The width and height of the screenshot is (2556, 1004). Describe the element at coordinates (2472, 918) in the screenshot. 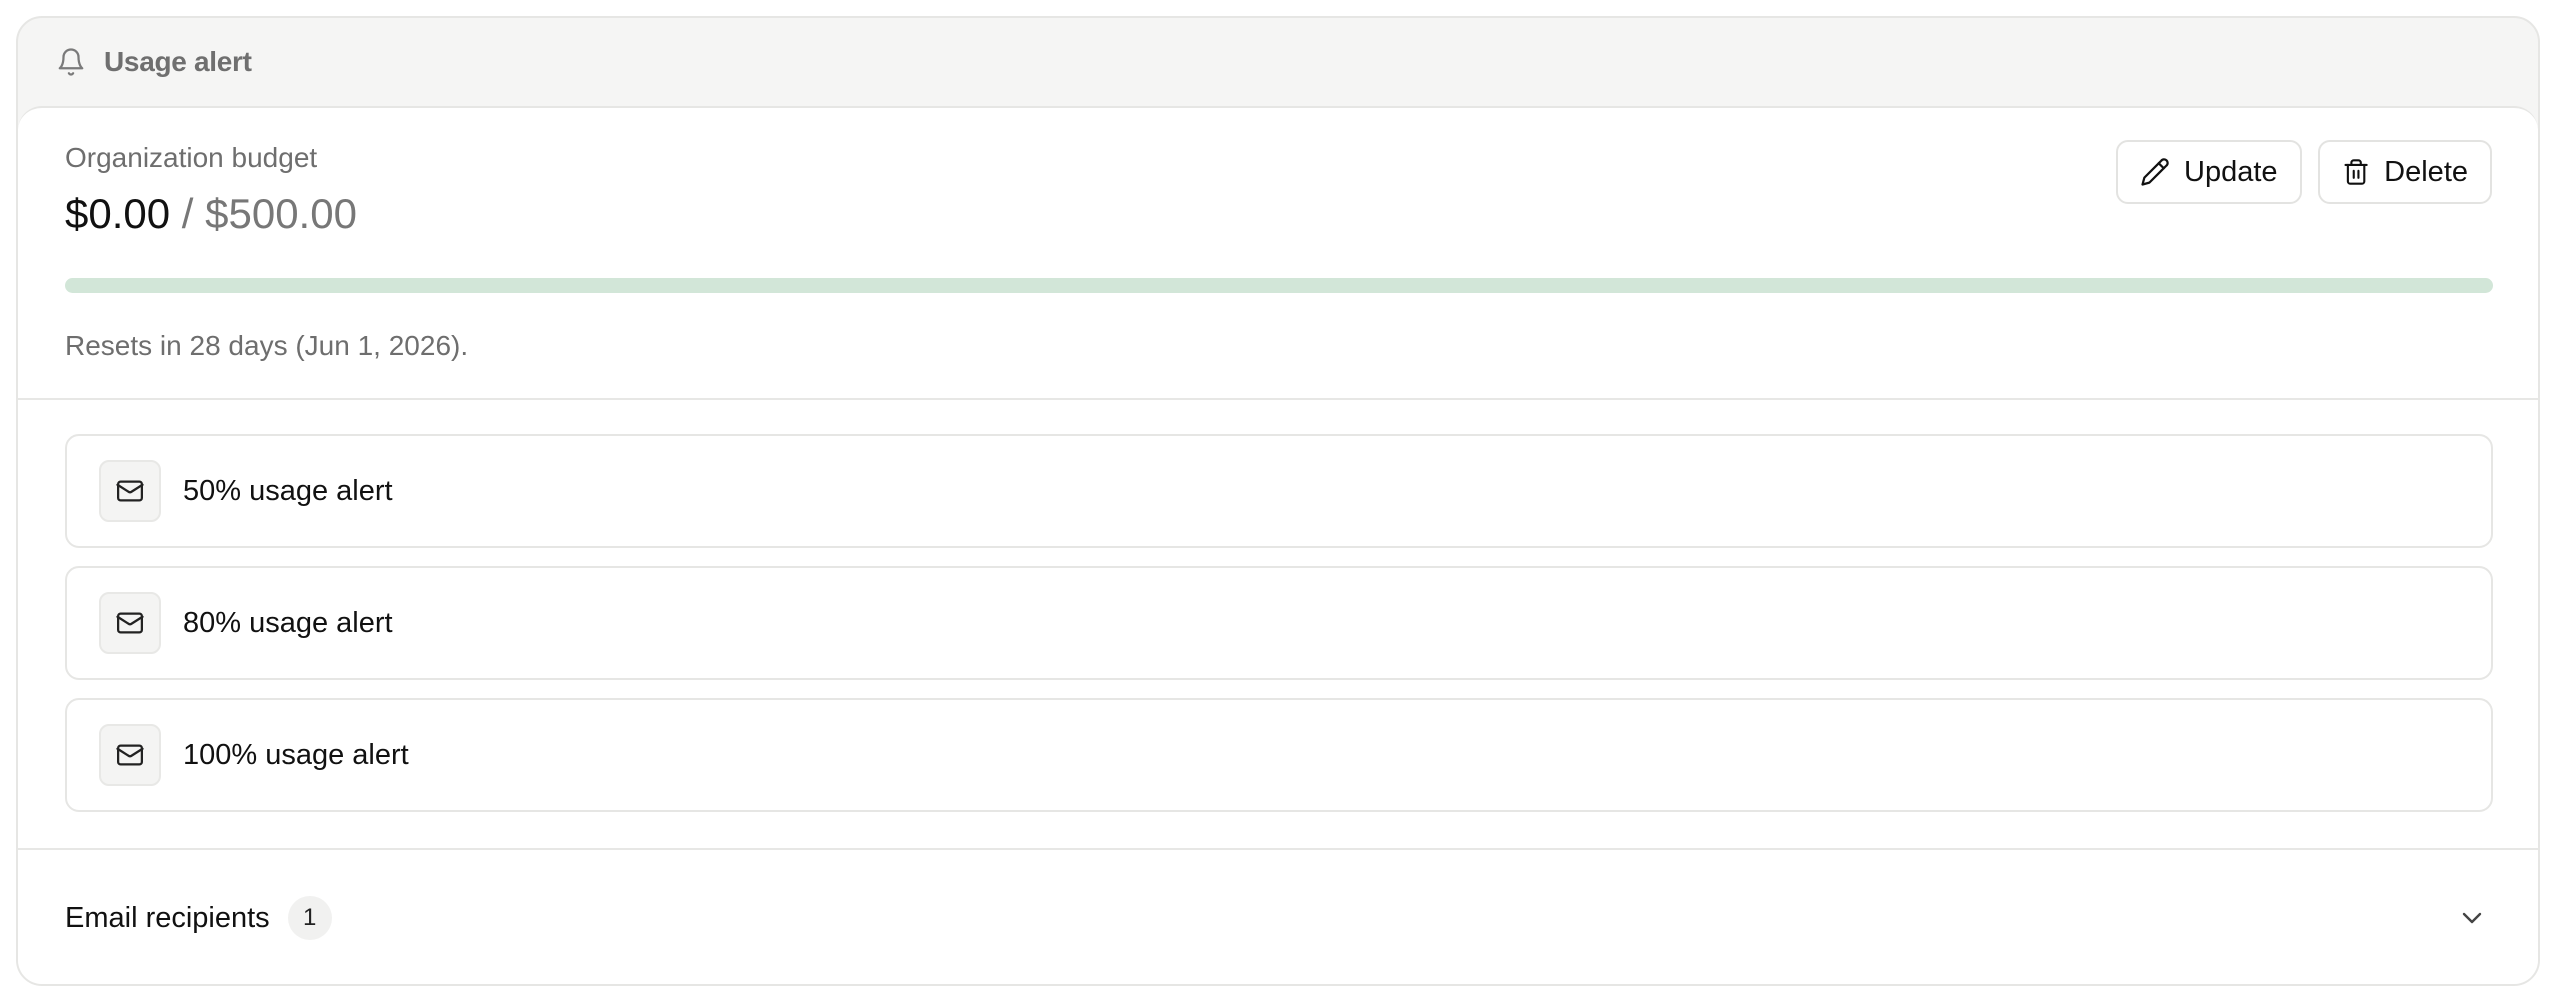

I see `chevron-down-icon` at that location.